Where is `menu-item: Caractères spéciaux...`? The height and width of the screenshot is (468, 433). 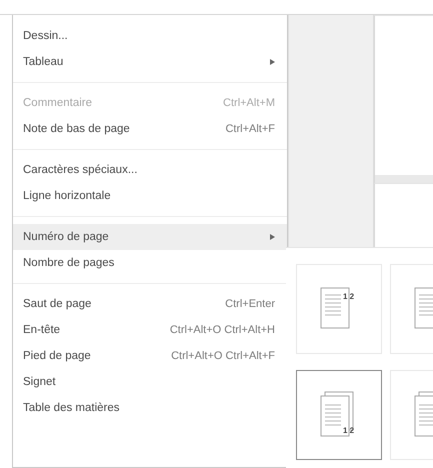 menu-item: Caractères spéciaux... is located at coordinates (150, 170).